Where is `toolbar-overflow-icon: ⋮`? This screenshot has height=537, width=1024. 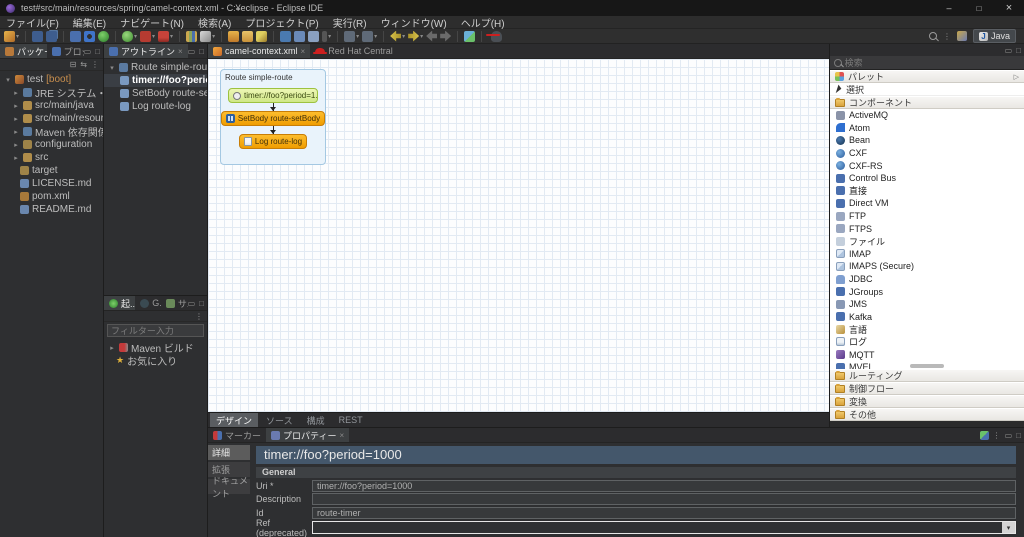 toolbar-overflow-icon: ⋮ is located at coordinates (947, 36).